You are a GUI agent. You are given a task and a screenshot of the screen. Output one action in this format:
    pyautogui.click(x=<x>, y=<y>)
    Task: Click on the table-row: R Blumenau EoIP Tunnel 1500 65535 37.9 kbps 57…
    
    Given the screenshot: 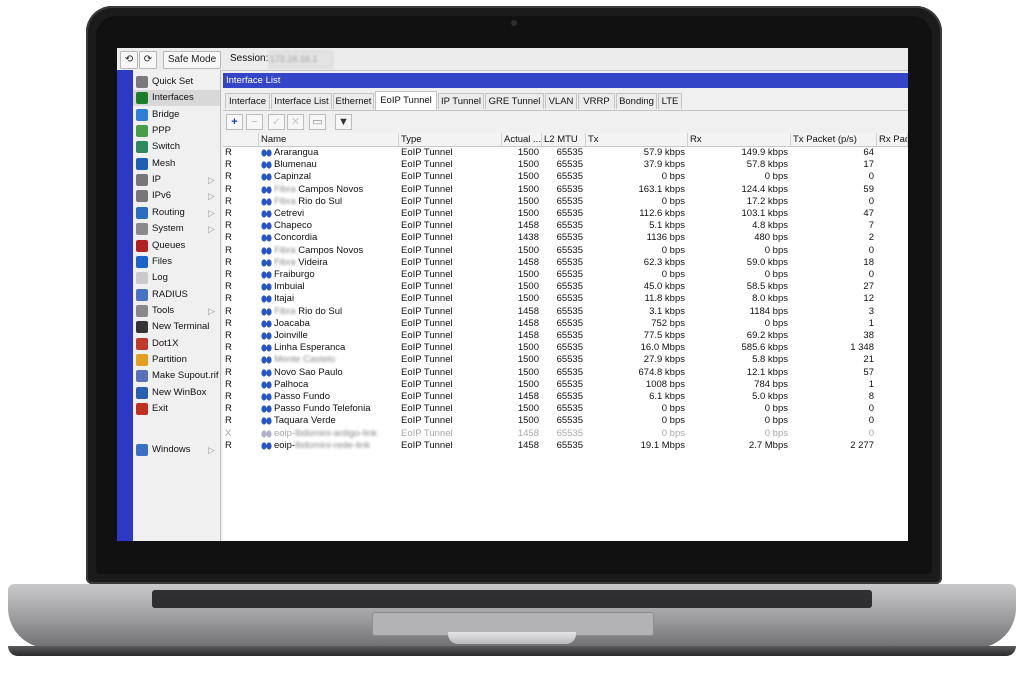 What is the action you would take?
    pyautogui.click(x=565, y=165)
    